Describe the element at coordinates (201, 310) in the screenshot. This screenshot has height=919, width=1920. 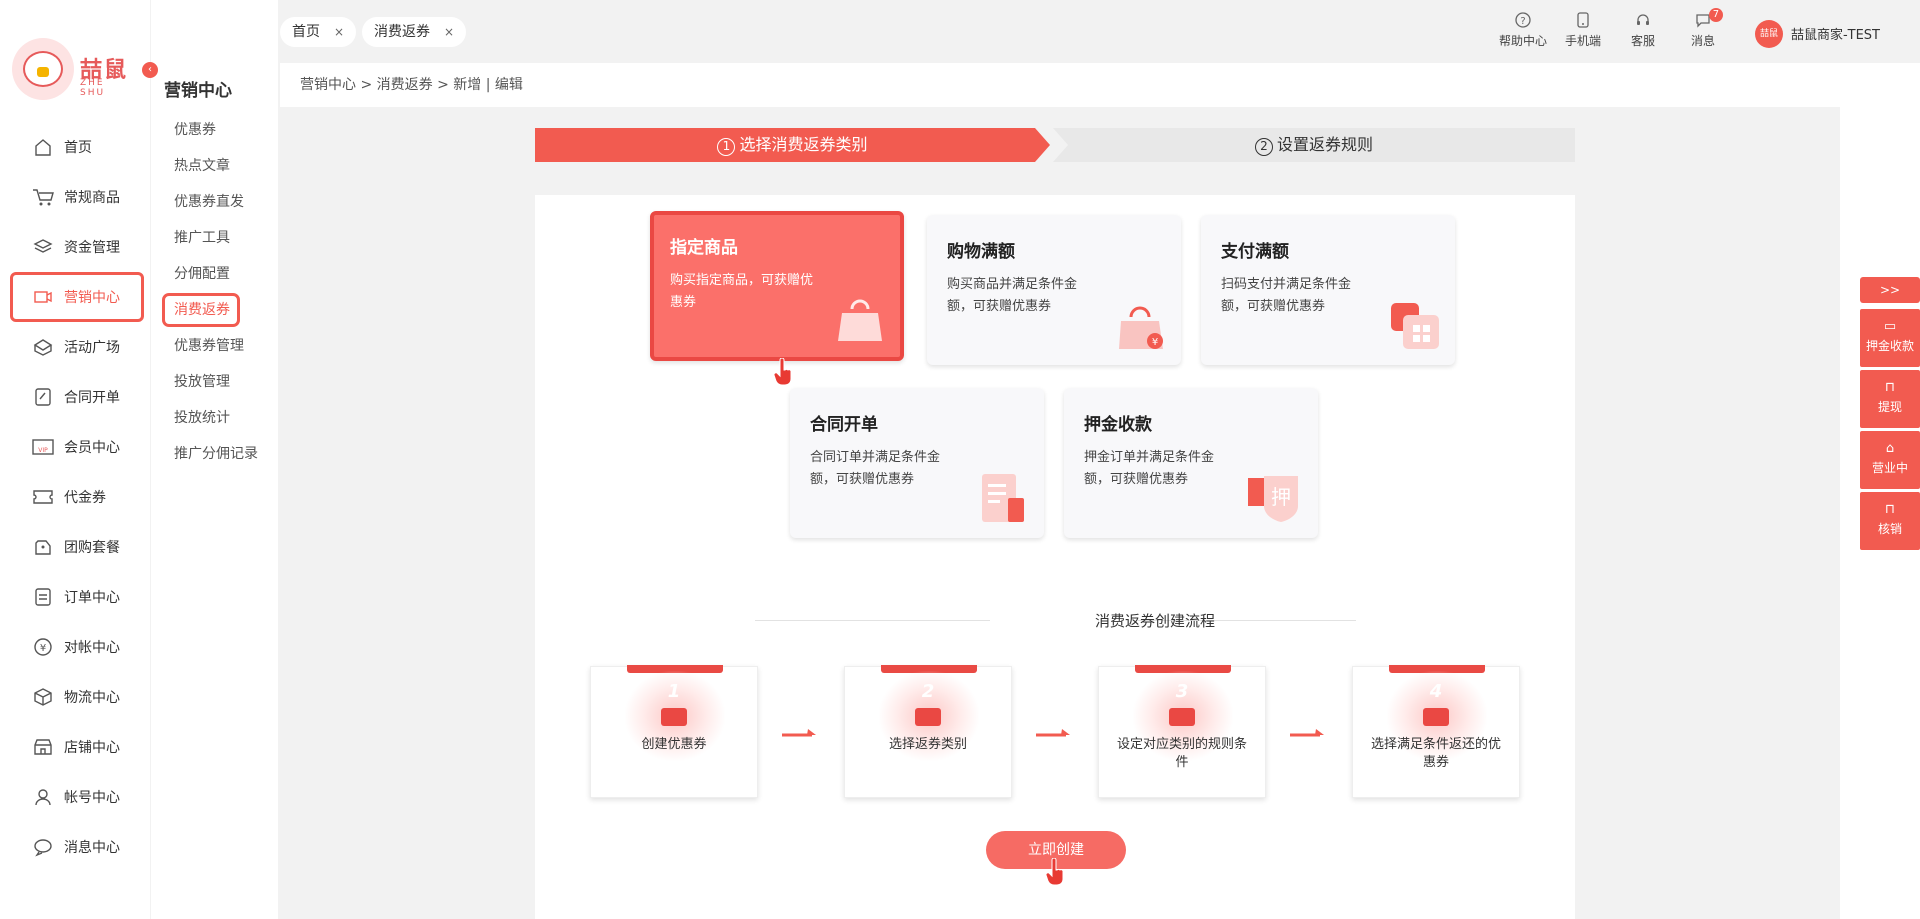
I see `sub-nav-item: 消费返券` at that location.